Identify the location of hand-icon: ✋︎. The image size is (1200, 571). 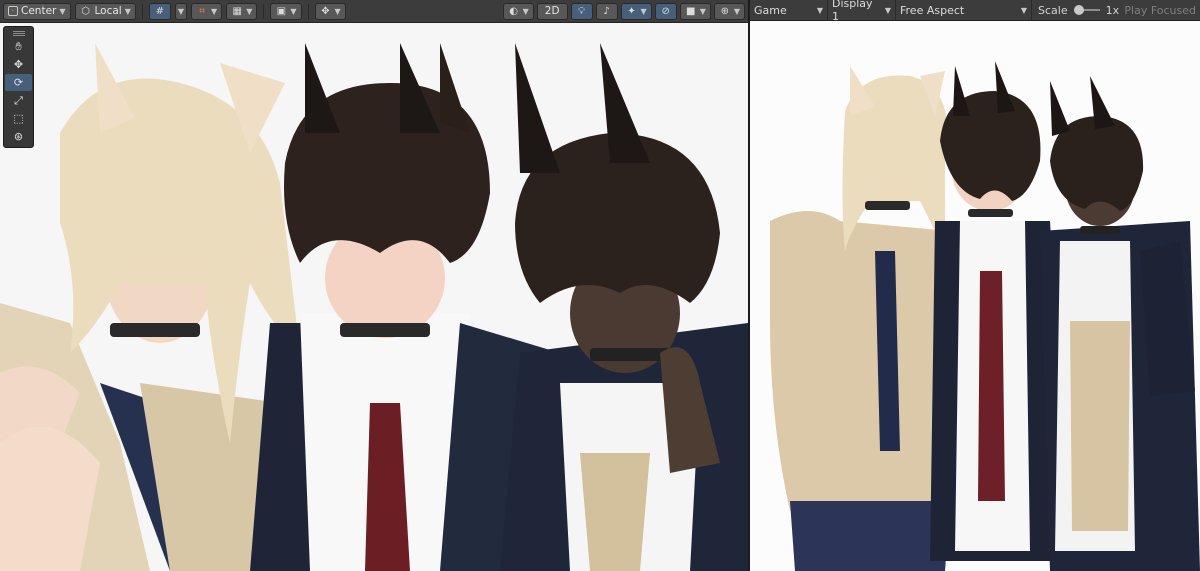
(18, 46).